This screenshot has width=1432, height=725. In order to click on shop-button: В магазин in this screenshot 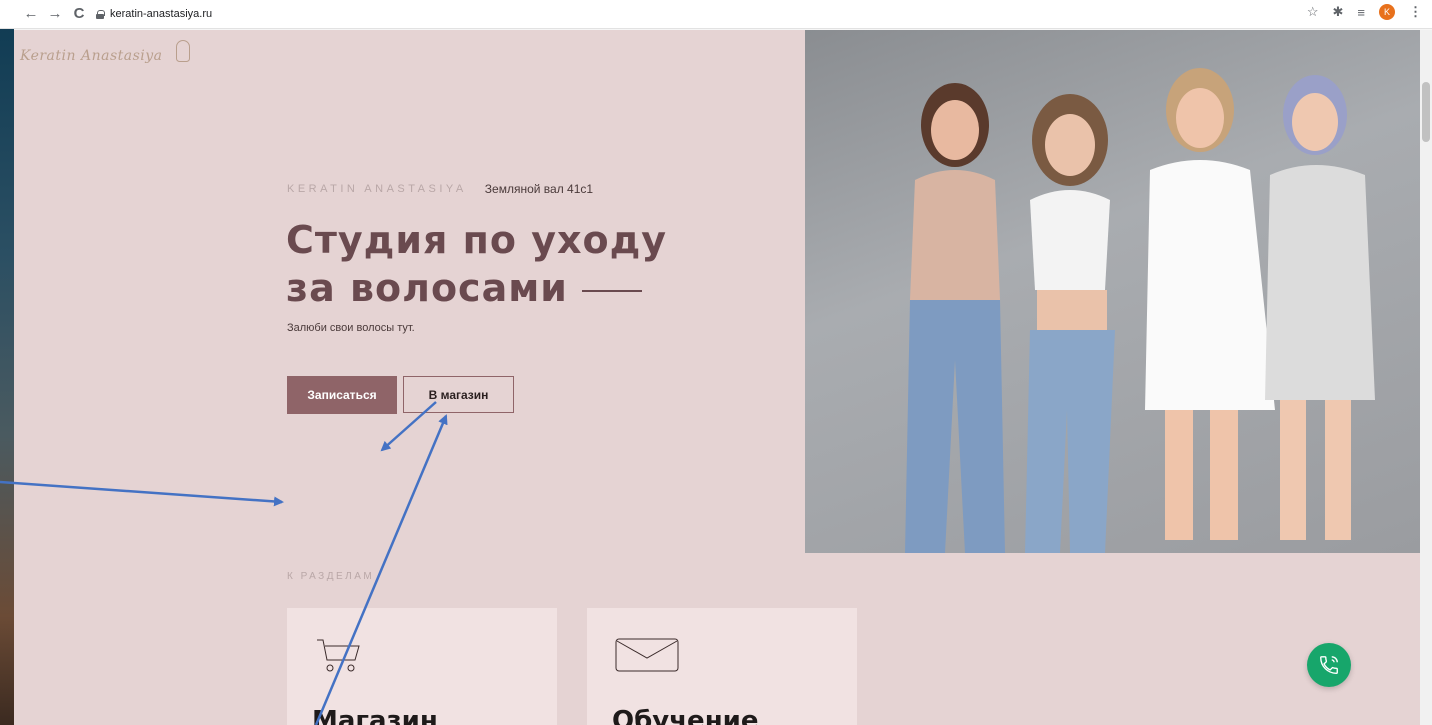, I will do `click(458, 394)`.